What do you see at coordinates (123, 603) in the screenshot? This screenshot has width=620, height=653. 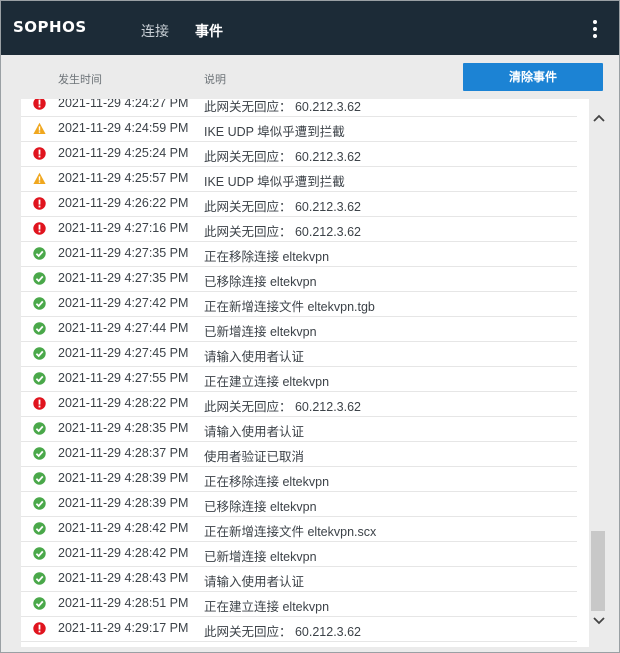 I see `event-time: 2021-11-29 4:28:51 PM` at bounding box center [123, 603].